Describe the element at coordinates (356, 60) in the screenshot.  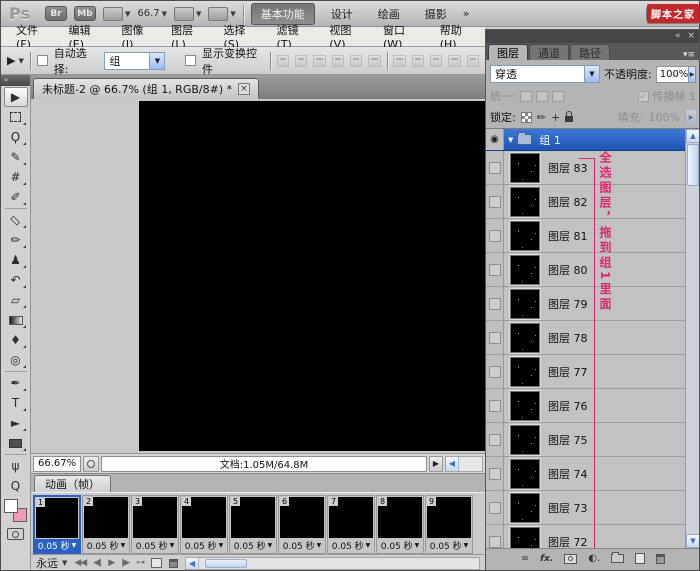
I see `align-hcenter-icon` at that location.